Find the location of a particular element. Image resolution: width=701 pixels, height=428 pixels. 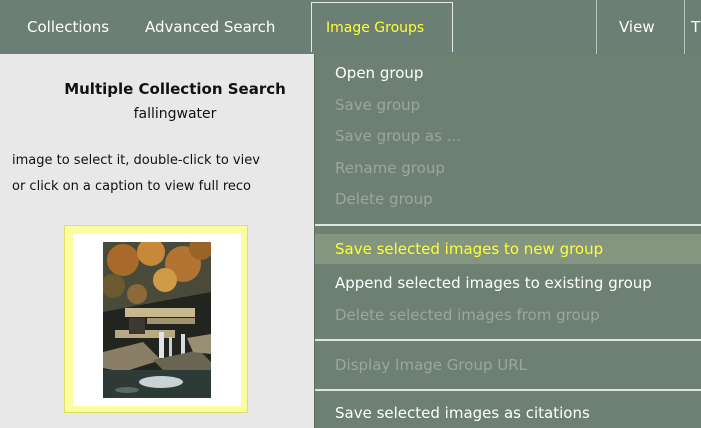

menu-collections: Collections is located at coordinates (68, 27).